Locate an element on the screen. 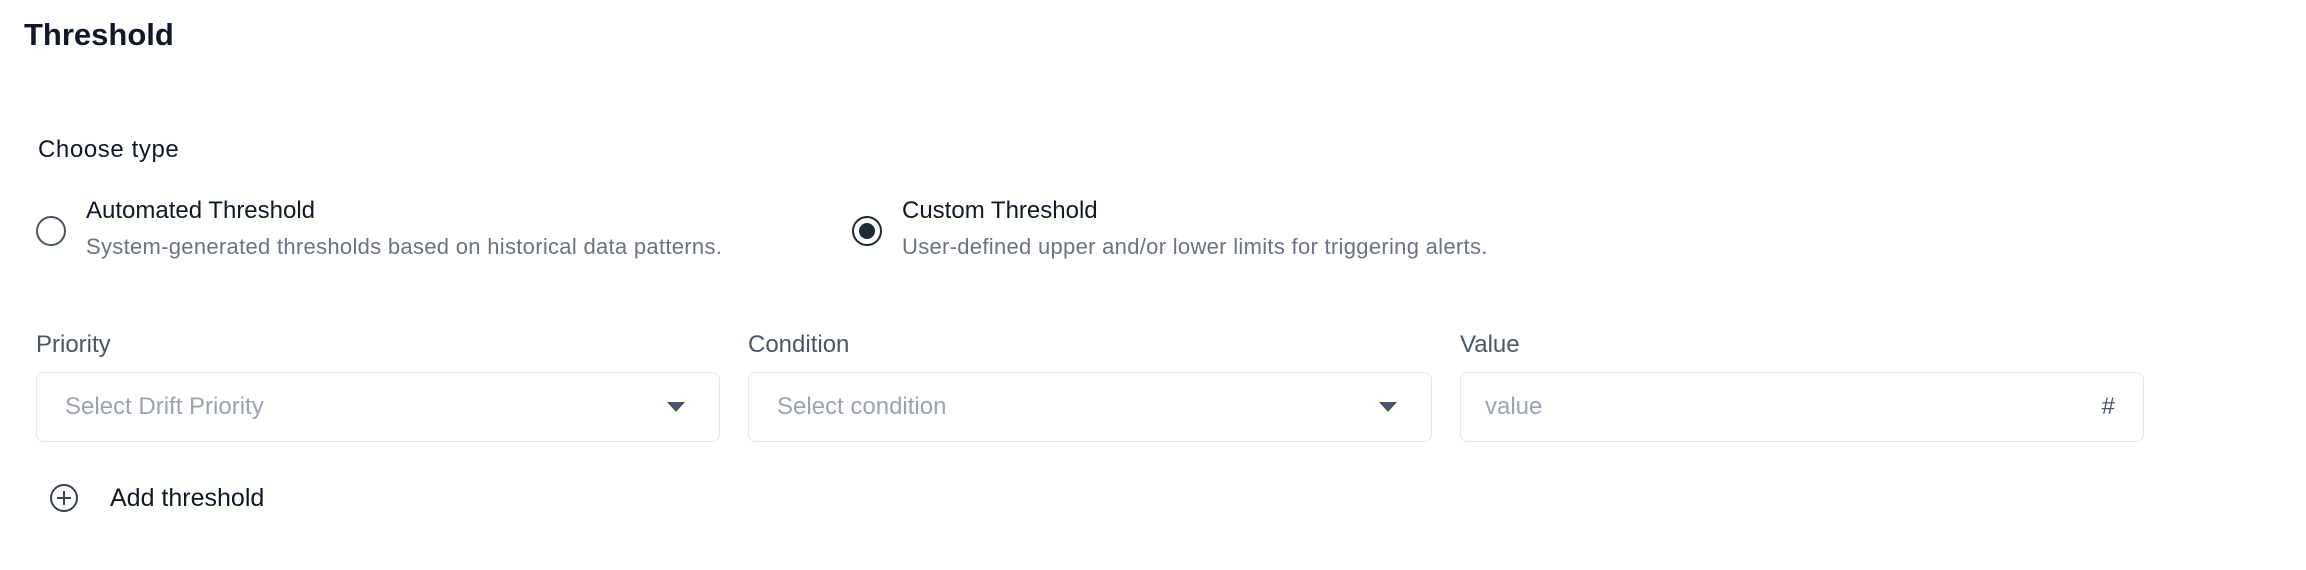 The image size is (2306, 570). radio-unchecked-icon is located at coordinates (51, 231).